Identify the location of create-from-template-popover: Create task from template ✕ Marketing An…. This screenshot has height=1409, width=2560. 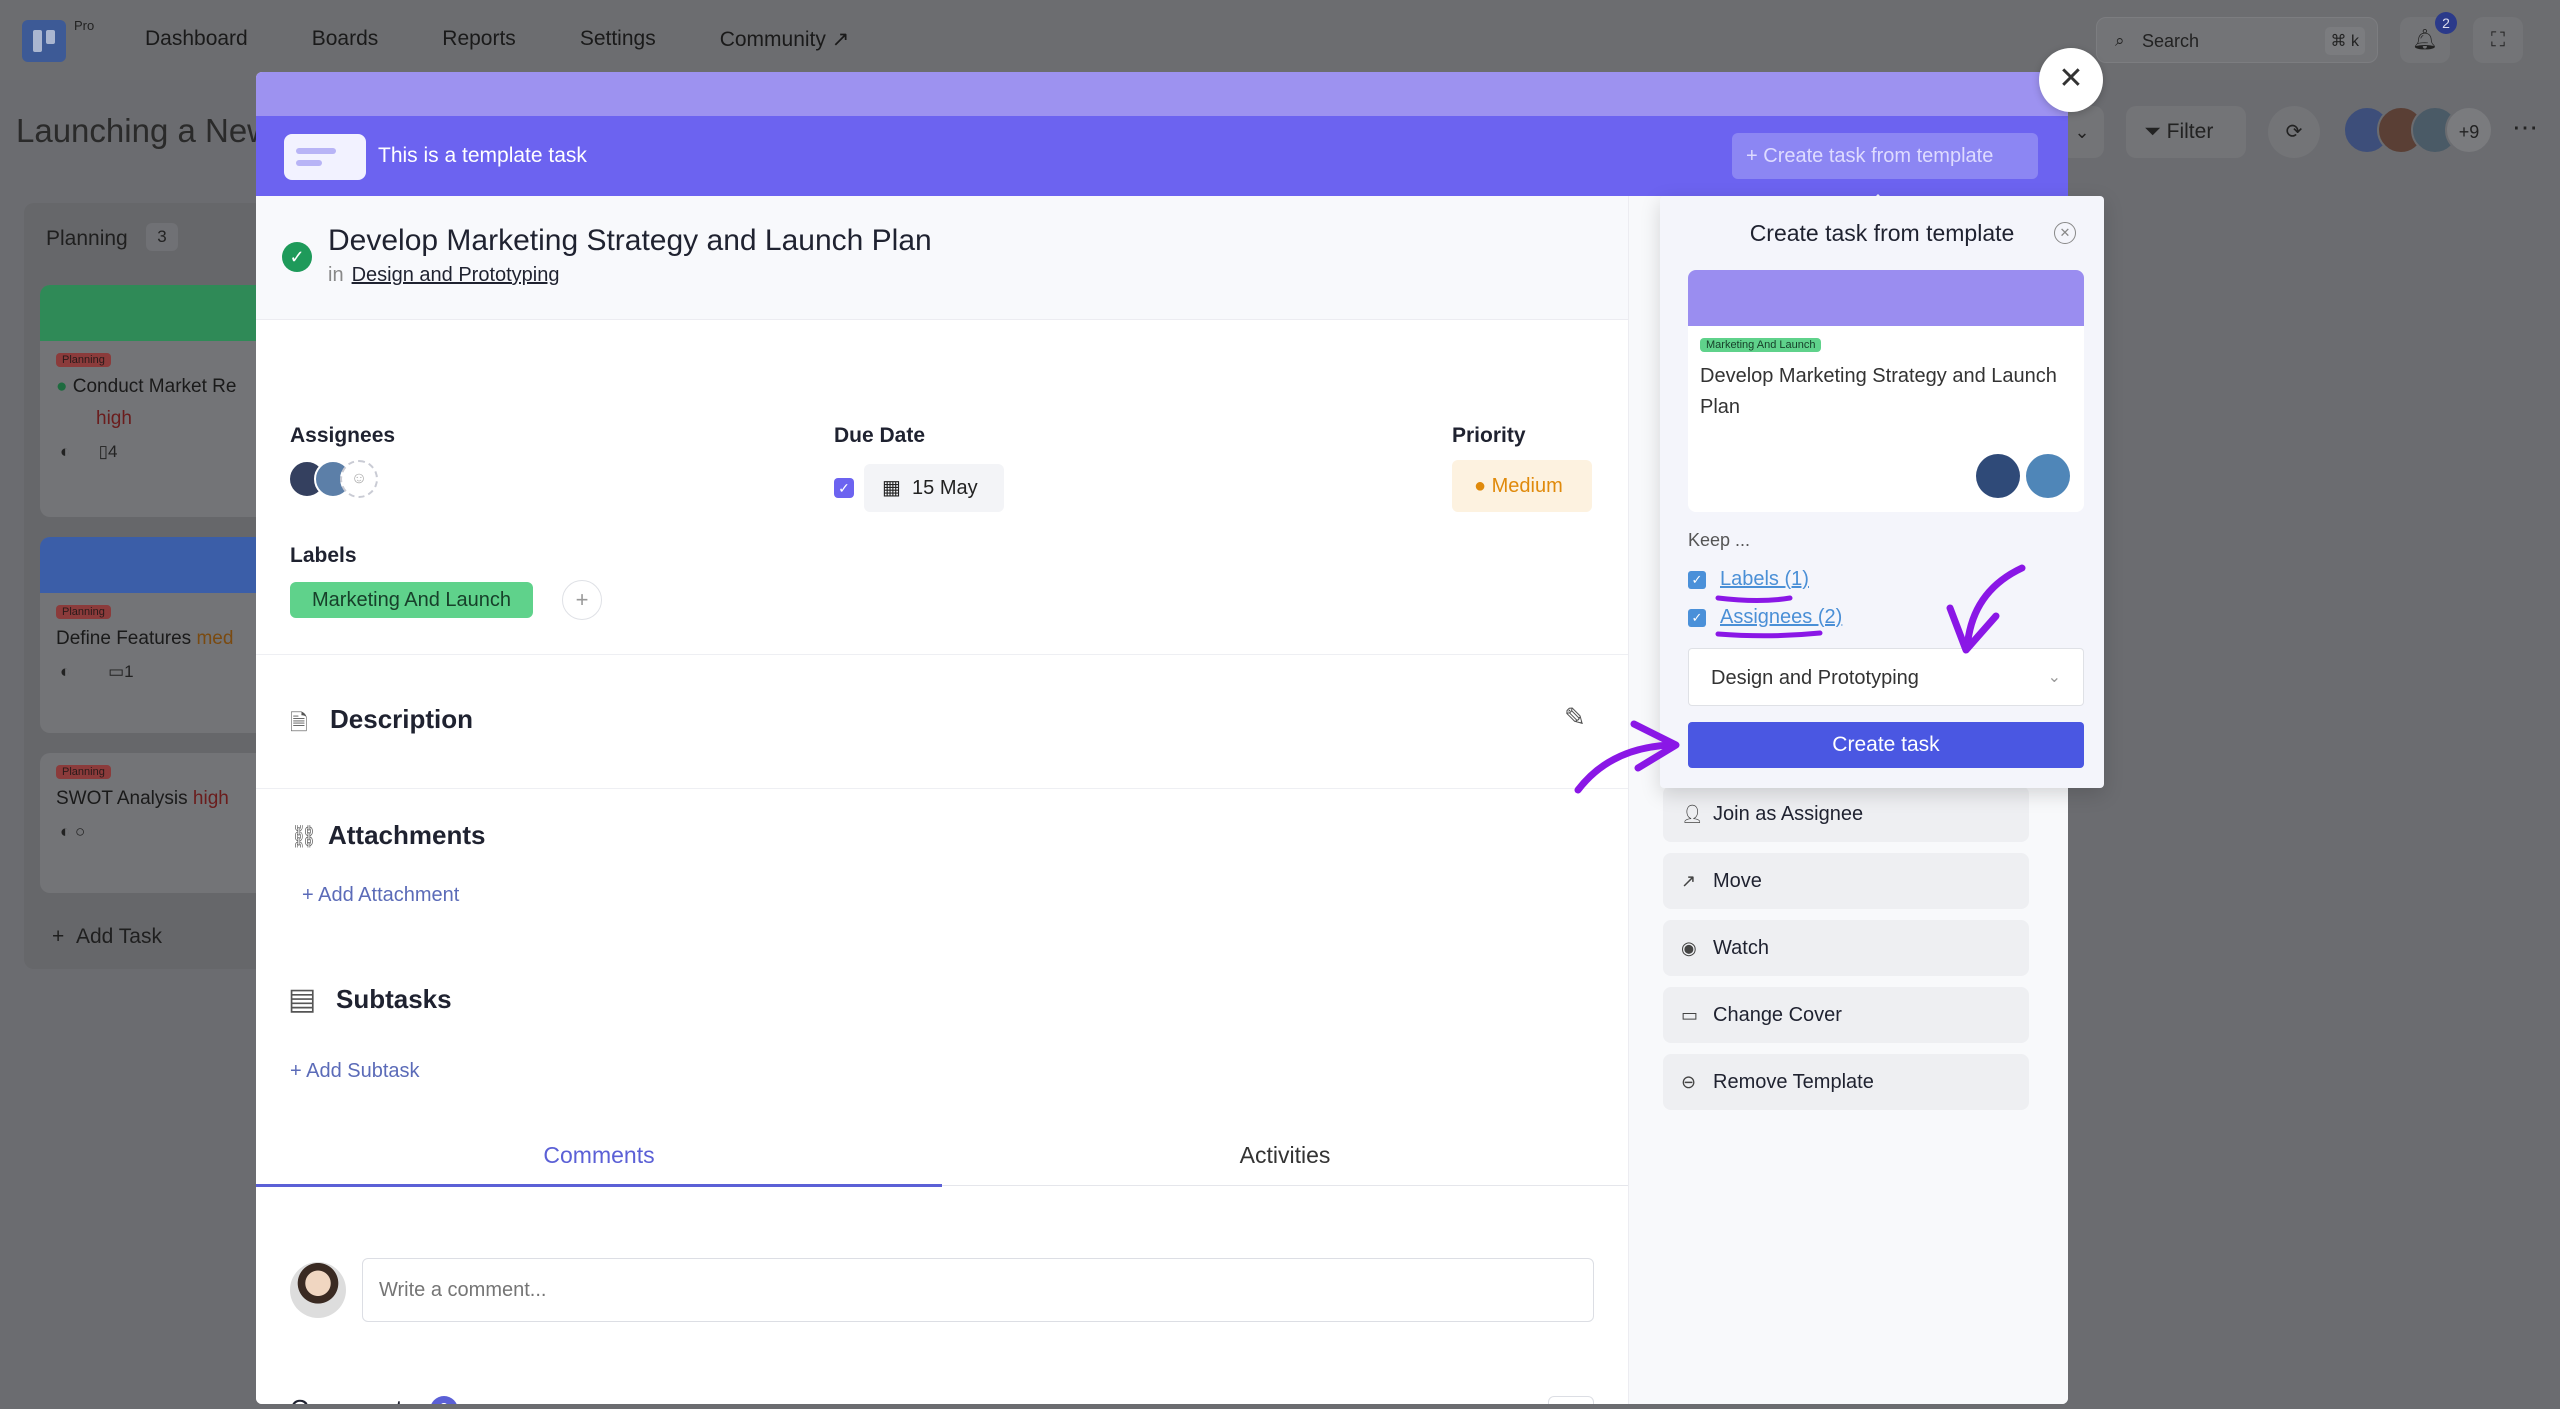
(1882, 492).